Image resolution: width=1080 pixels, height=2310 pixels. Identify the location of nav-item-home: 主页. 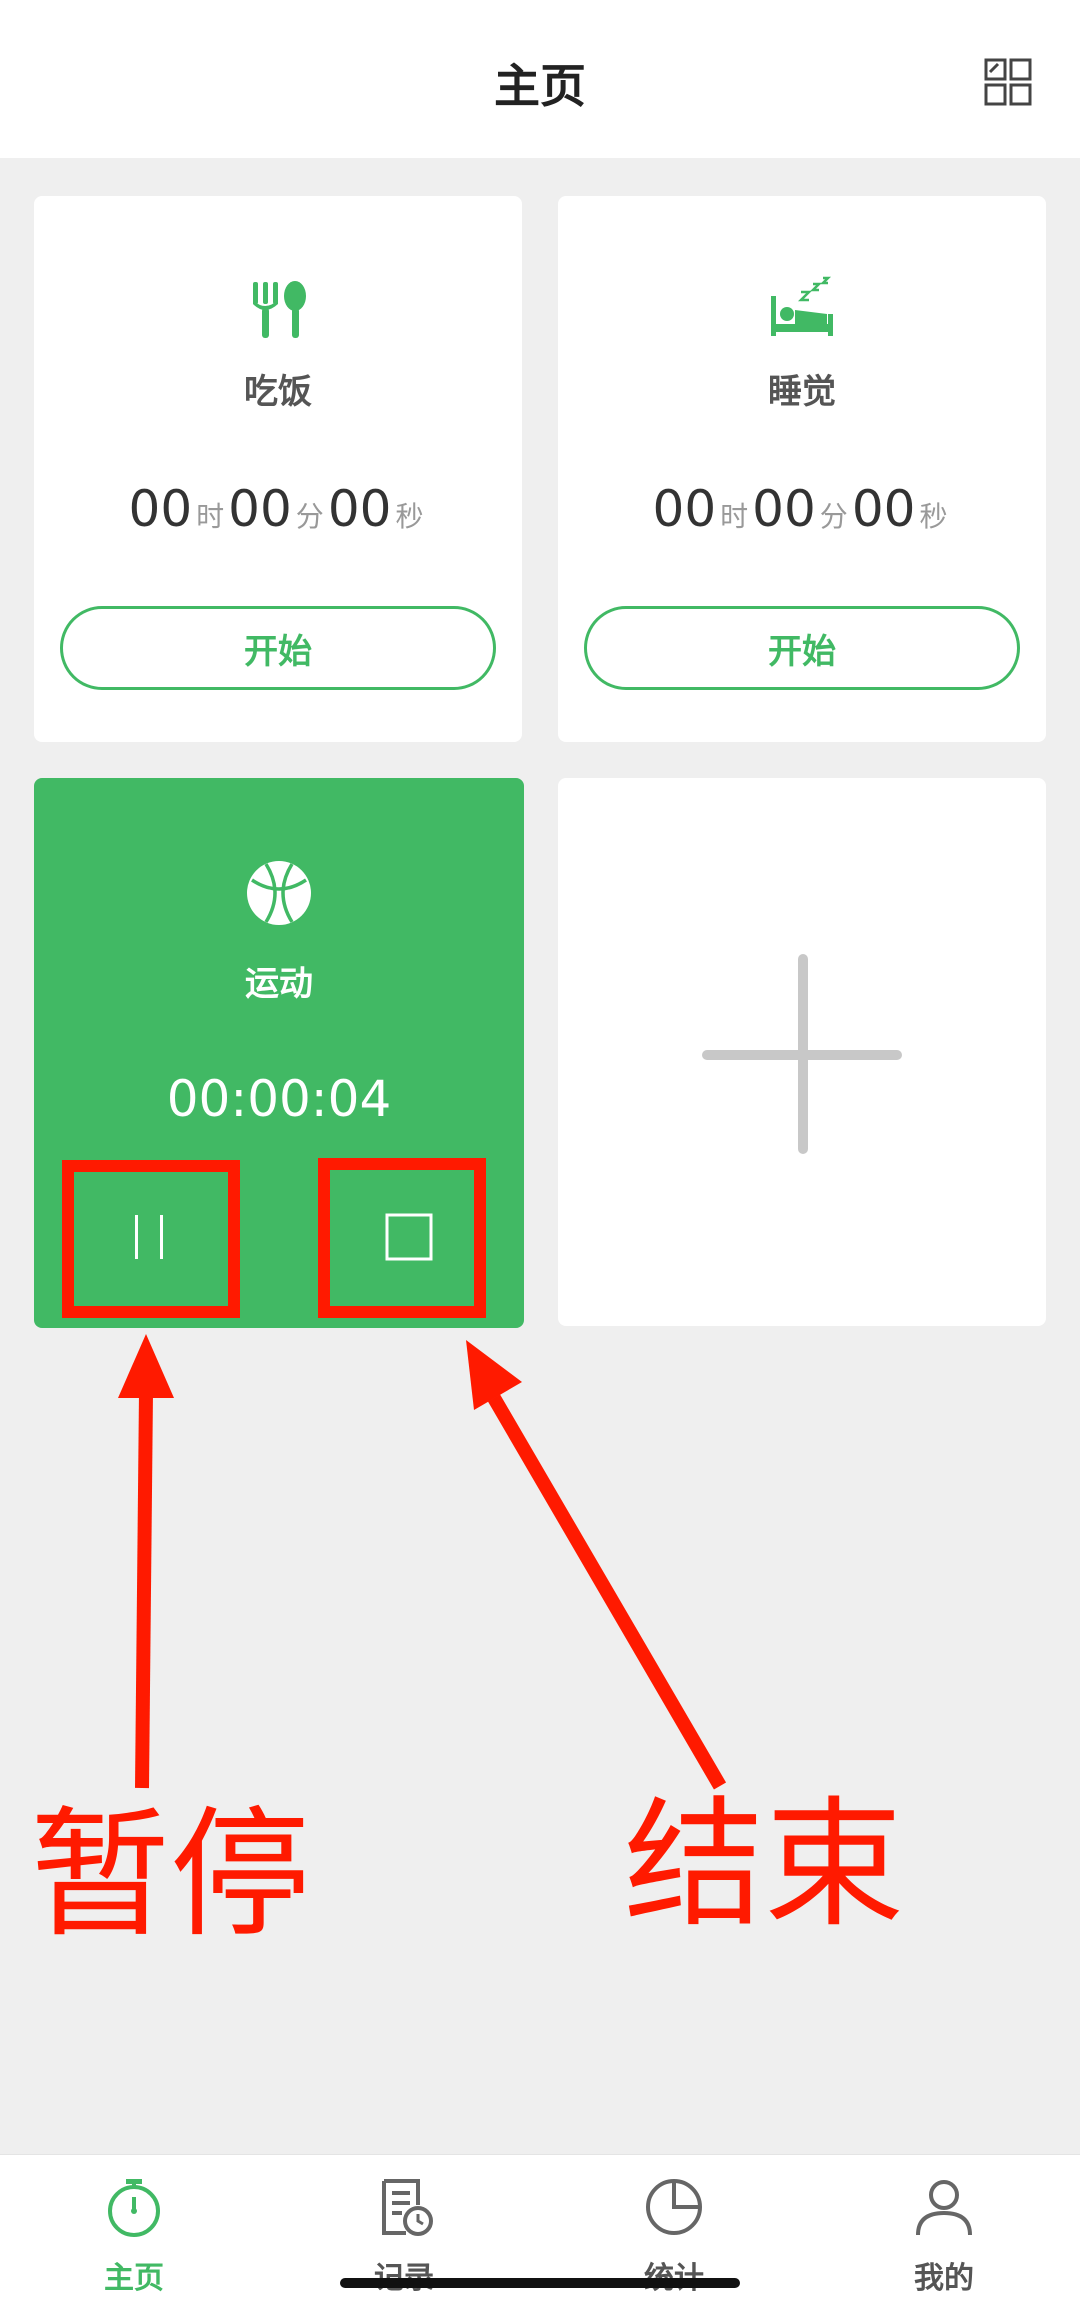
(134, 2232).